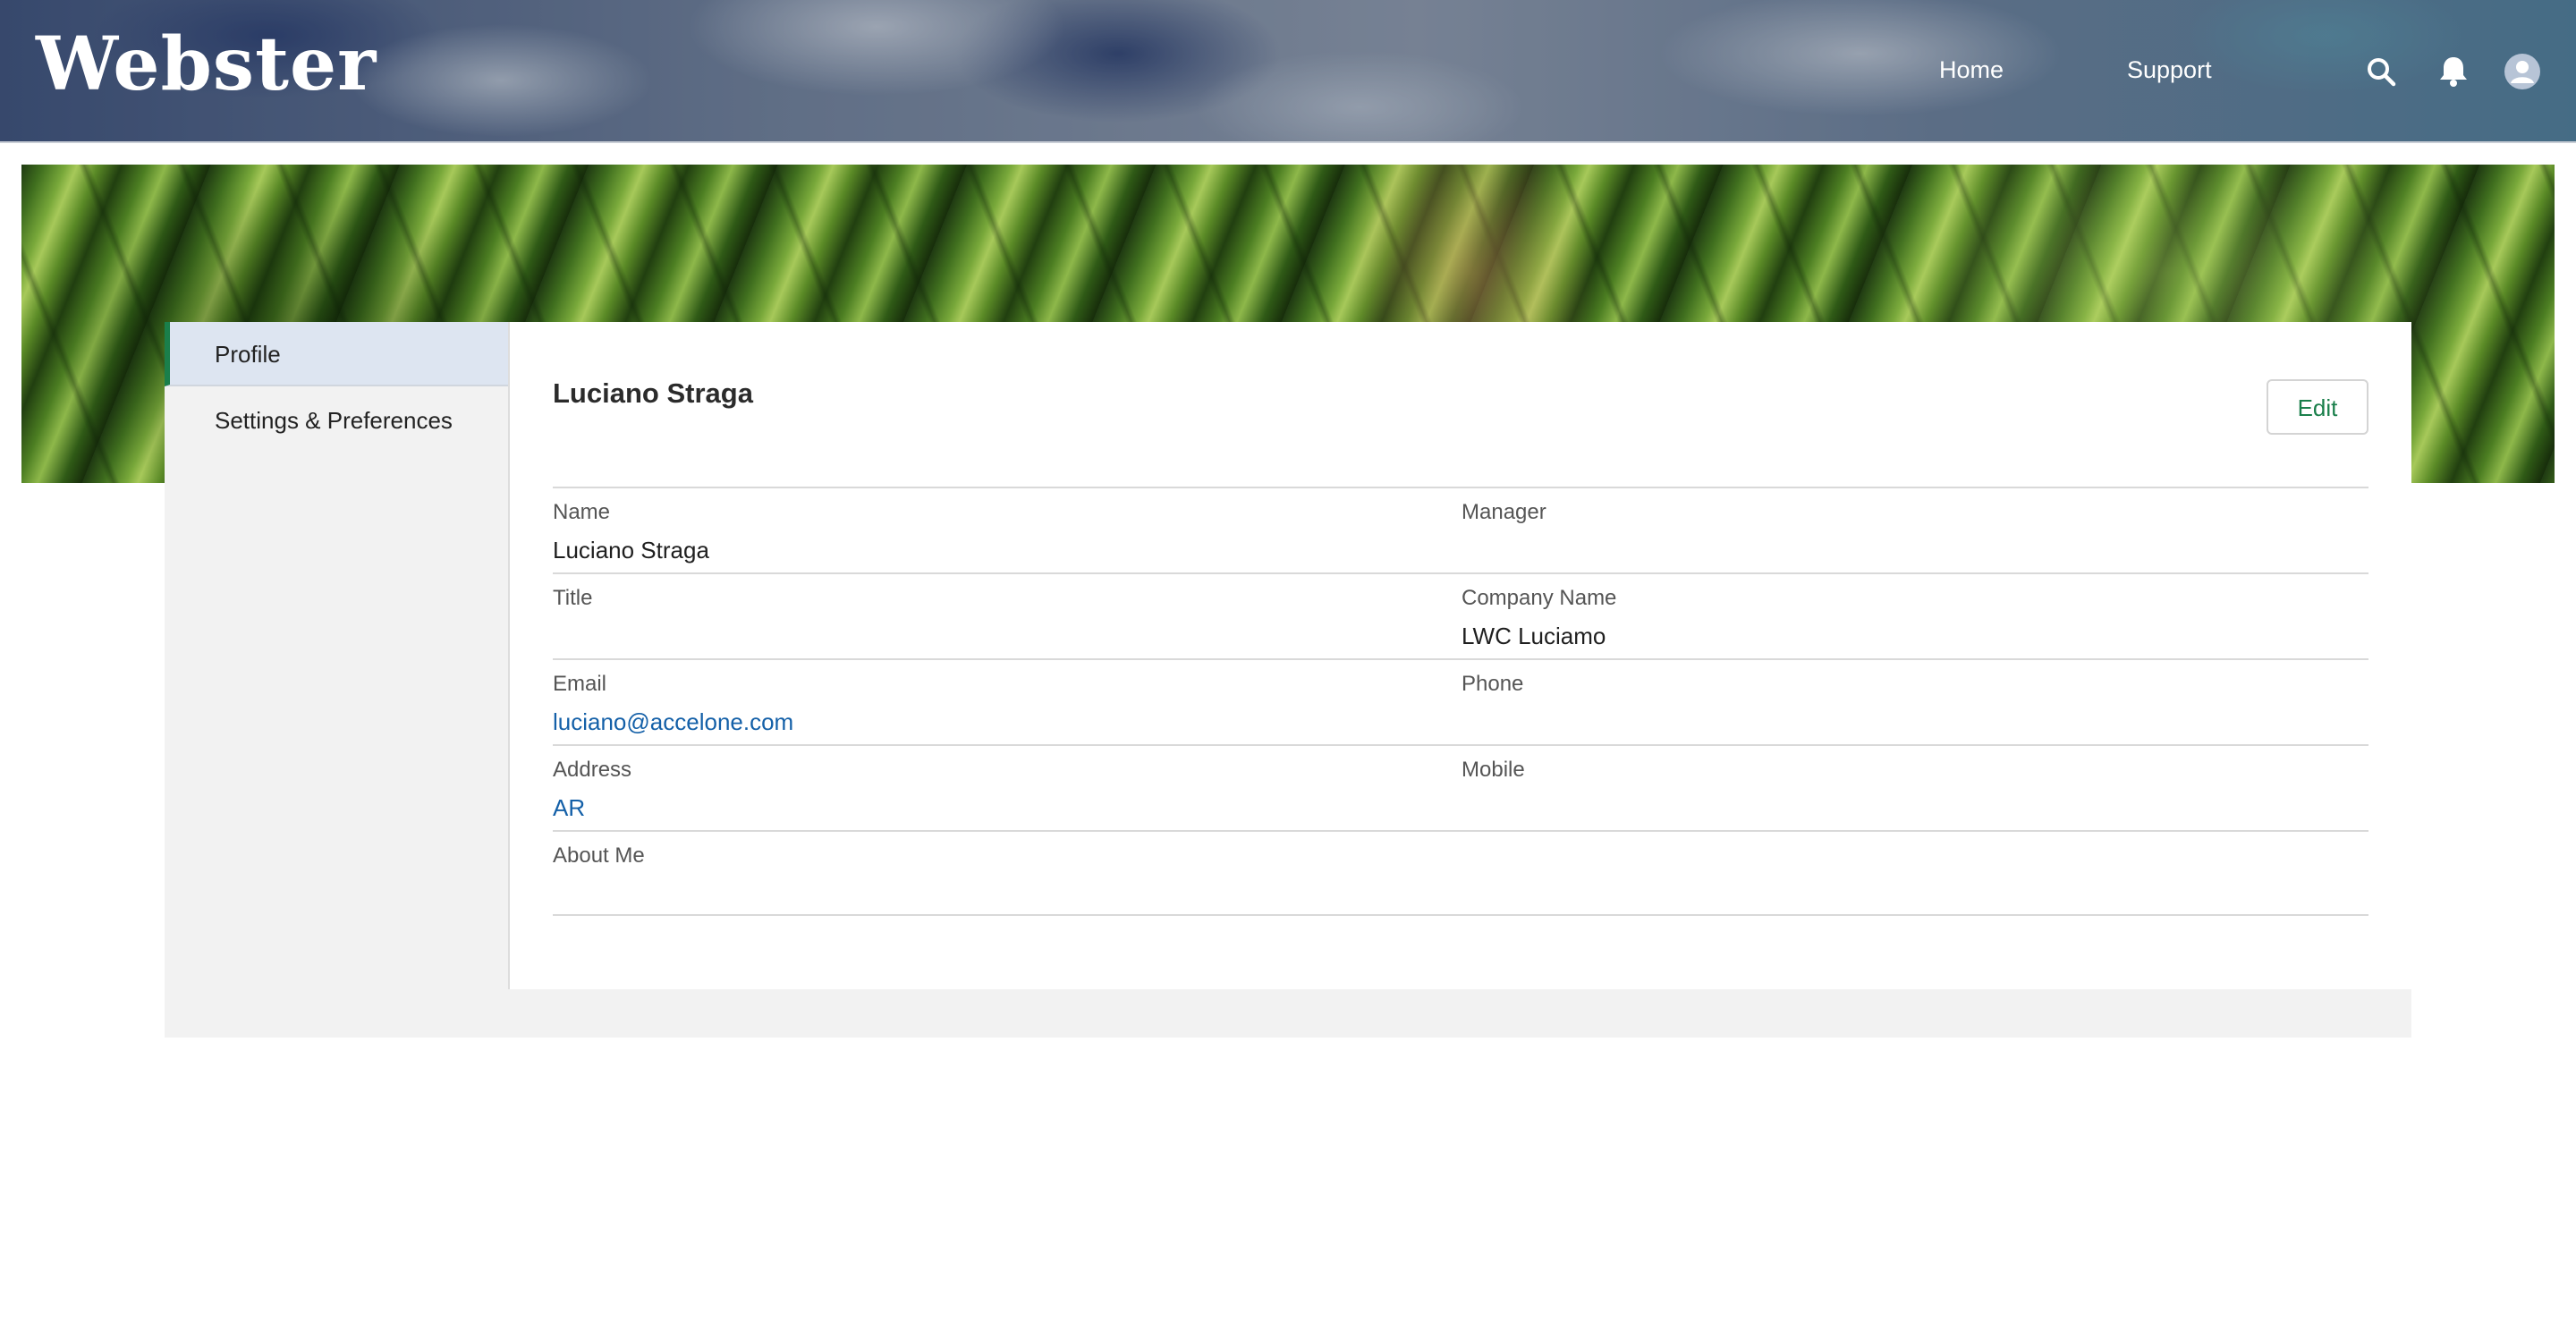 The width and height of the screenshot is (2576, 1322). I want to click on profile-heading: Luciano Straga, so click(653, 393).